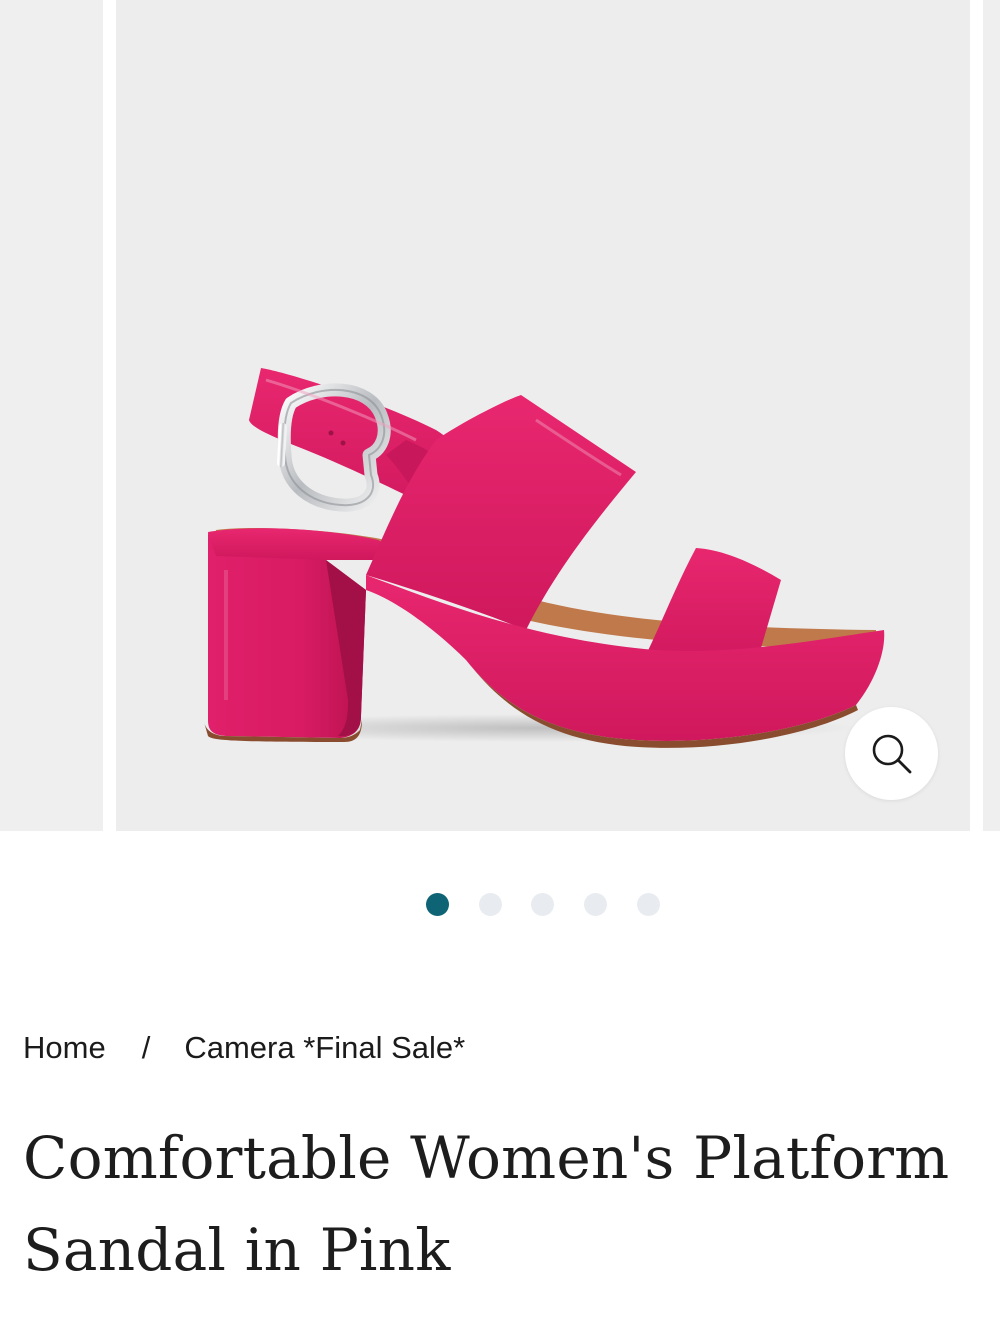  I want to click on breadcrumb-home-link: Home, so click(64, 1048).